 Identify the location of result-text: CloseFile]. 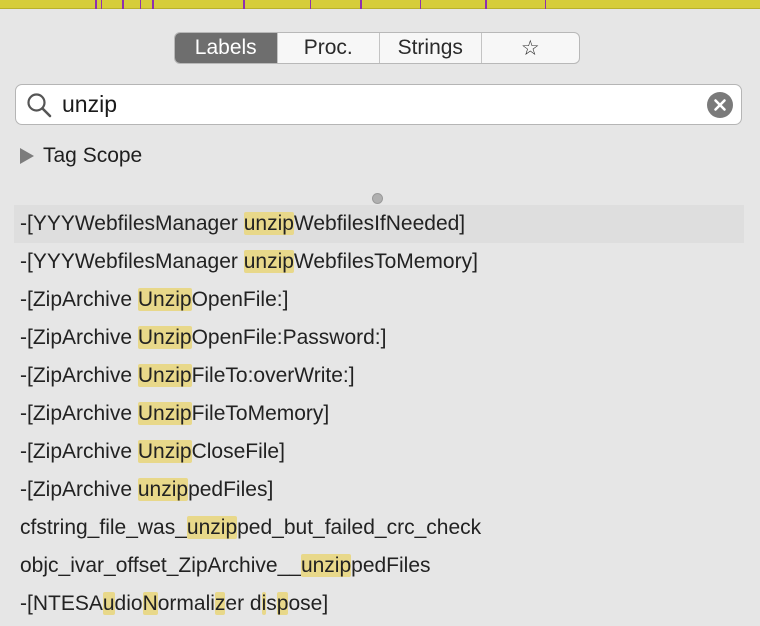
(238, 451).